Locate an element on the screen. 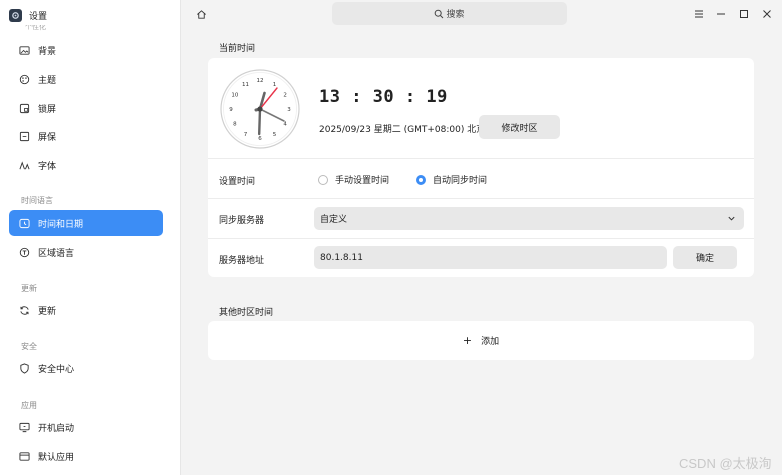  group-label-time-language: 时间语言 is located at coordinates (37, 200).